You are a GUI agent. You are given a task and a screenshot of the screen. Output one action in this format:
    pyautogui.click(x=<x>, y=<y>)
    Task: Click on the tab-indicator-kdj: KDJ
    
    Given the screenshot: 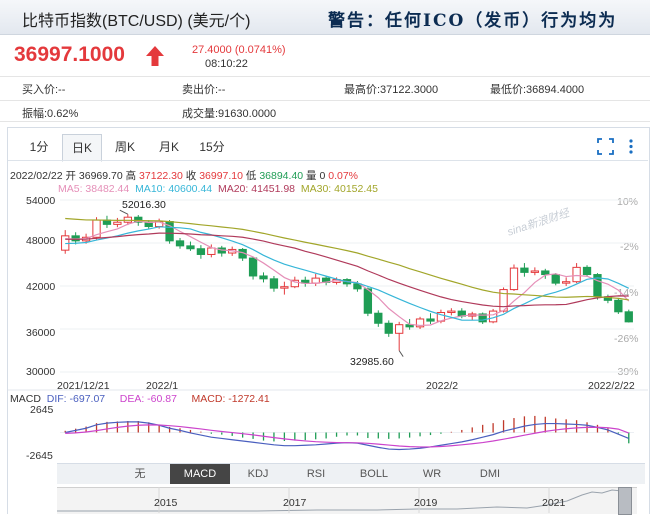 What is the action you would take?
    pyautogui.click(x=258, y=474)
    